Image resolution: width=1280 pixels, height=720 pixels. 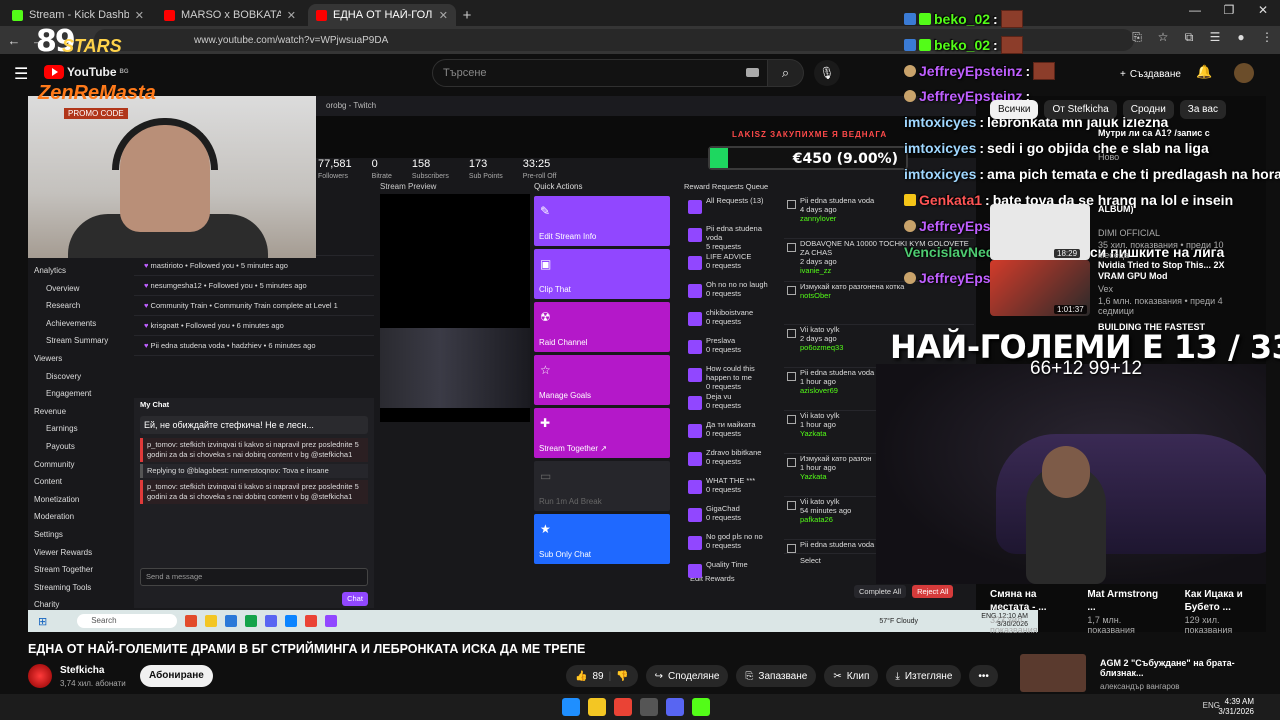 What do you see at coordinates (79, 377) in the screenshot?
I see `sidebar-item: Discovery` at bounding box center [79, 377].